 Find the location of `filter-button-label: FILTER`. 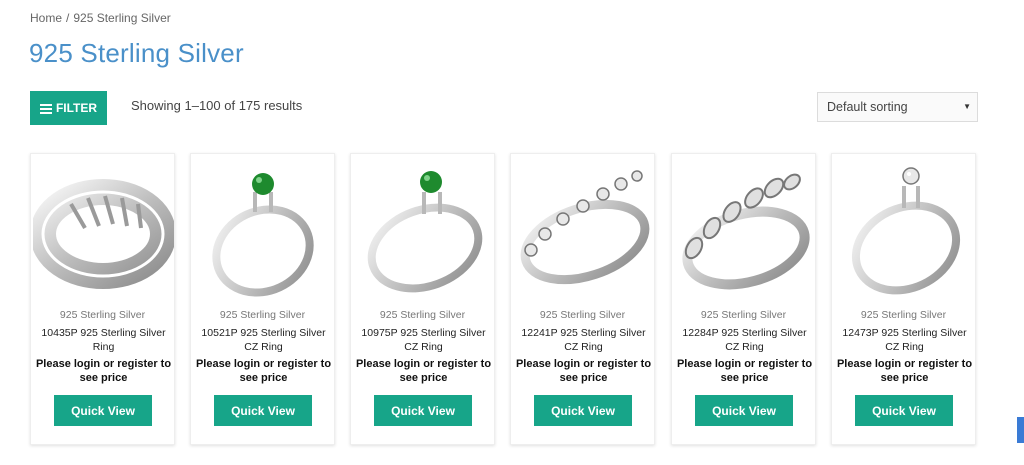

filter-button-label: FILTER is located at coordinates (76, 108).